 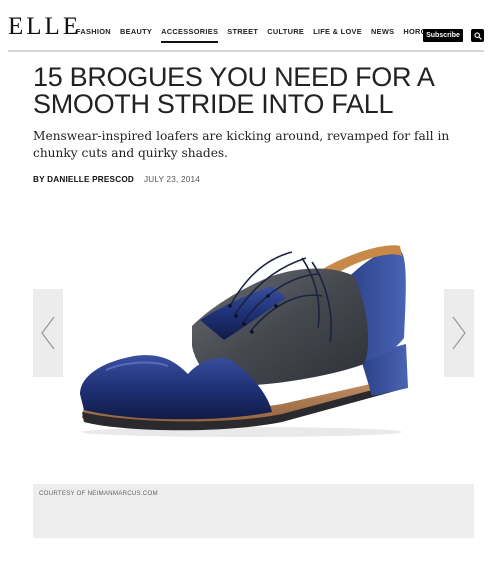 What do you see at coordinates (83, 179) in the screenshot?
I see `article-byline: BY DANIELLE PRESCOD` at bounding box center [83, 179].